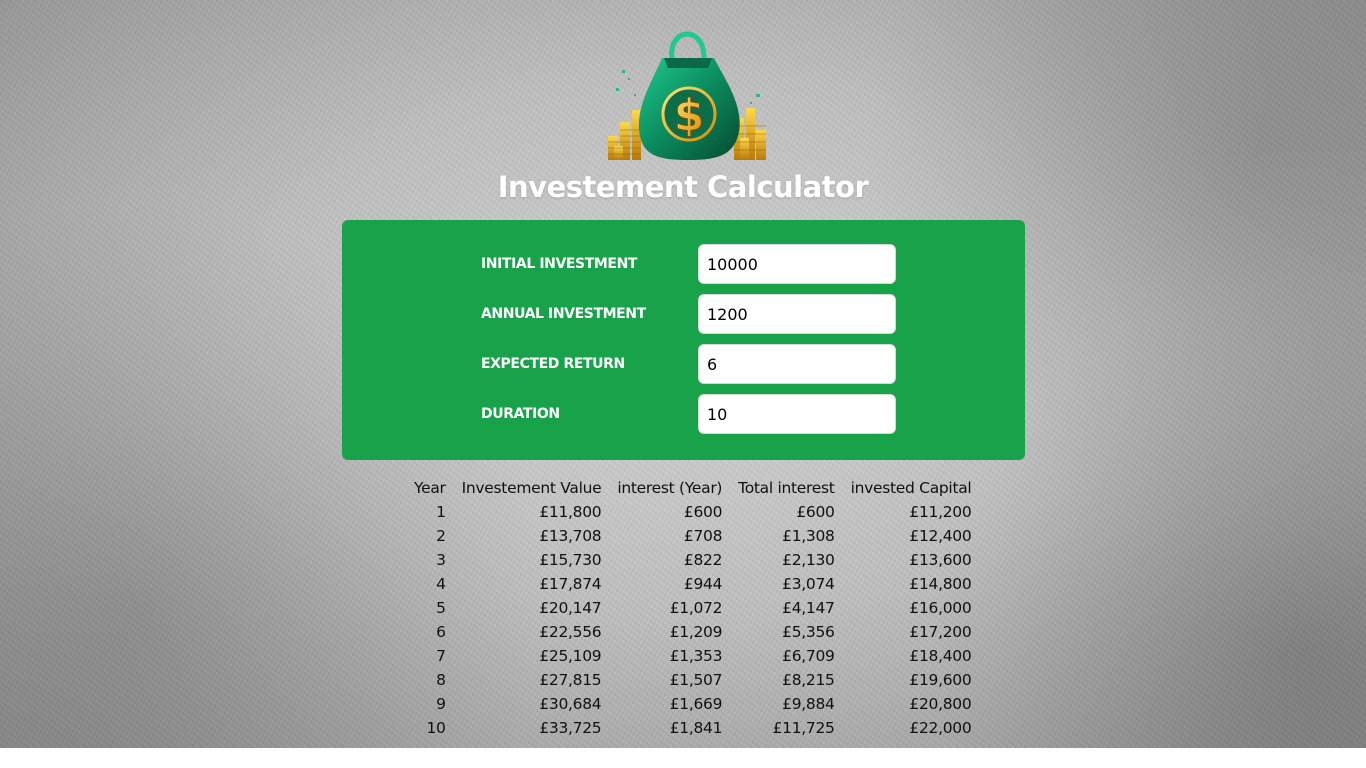 This screenshot has width=1366, height=768. What do you see at coordinates (570, 512) in the screenshot?
I see `cell-investment-value: £11,800` at bounding box center [570, 512].